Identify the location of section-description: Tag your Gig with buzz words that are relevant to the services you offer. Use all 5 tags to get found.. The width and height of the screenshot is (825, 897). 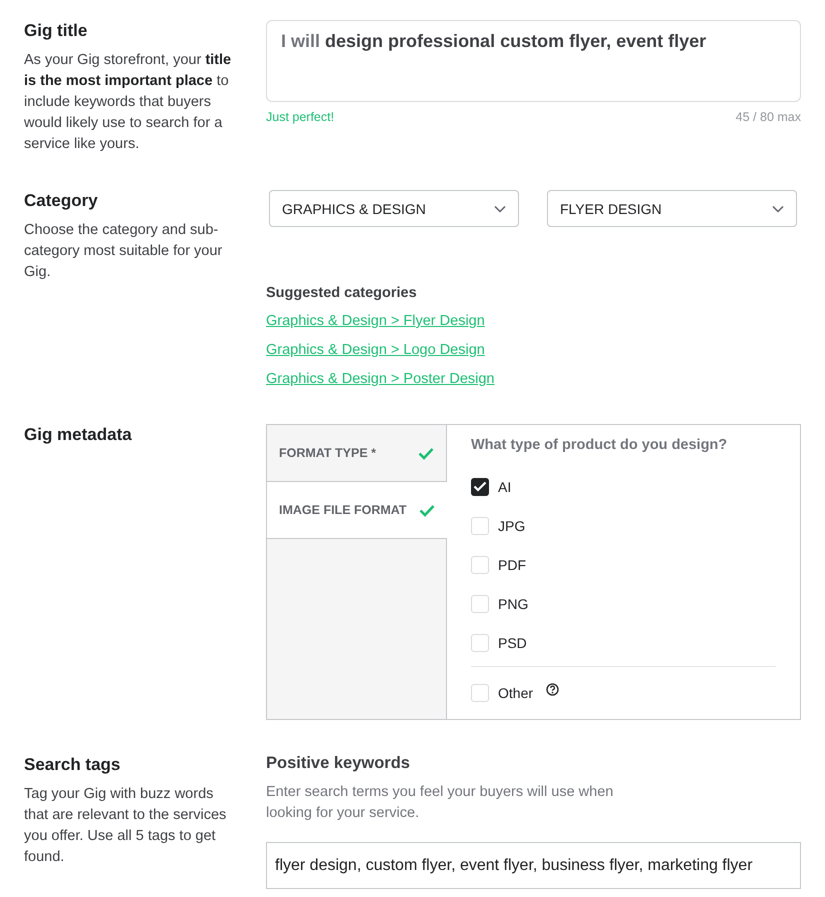
(126, 826).